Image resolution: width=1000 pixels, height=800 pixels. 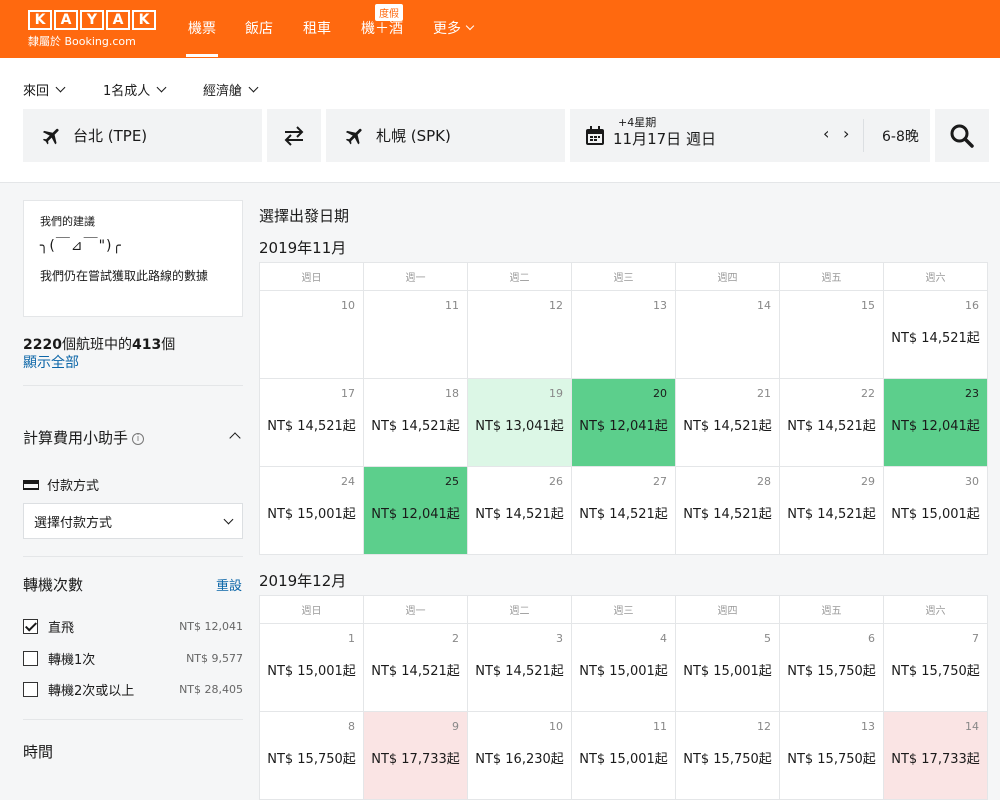 I want to click on day-number: 14, so click(x=972, y=726).